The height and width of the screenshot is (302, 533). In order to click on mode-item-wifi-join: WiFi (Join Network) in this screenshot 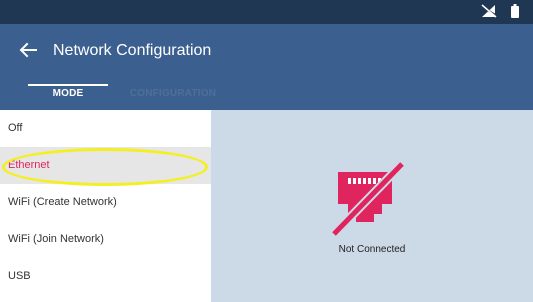, I will do `click(105, 239)`.